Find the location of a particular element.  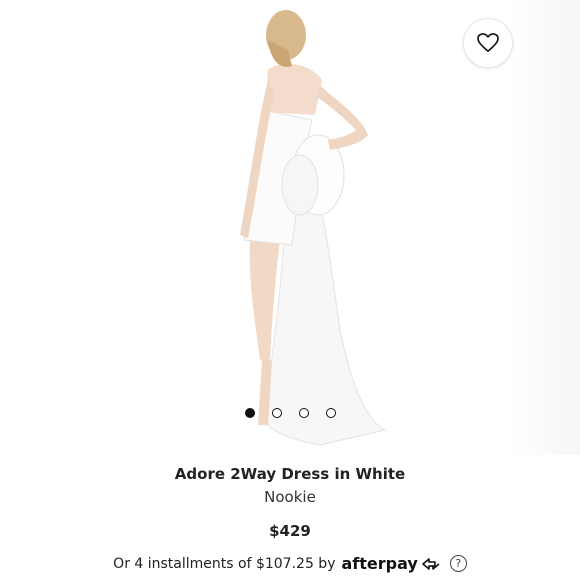

question-circle-icon: ? is located at coordinates (458, 563).